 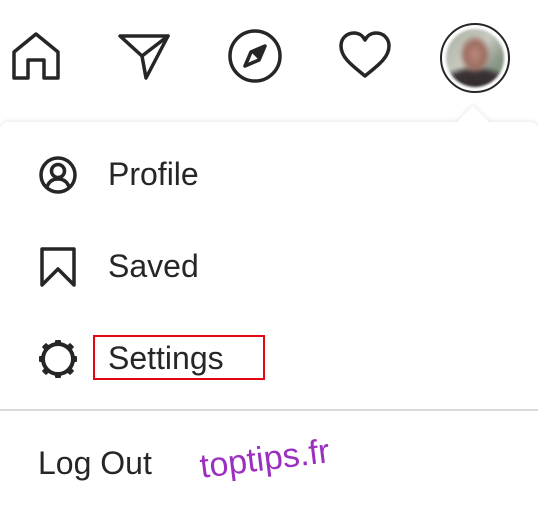 I want to click on bookmark-icon, so click(x=58, y=267).